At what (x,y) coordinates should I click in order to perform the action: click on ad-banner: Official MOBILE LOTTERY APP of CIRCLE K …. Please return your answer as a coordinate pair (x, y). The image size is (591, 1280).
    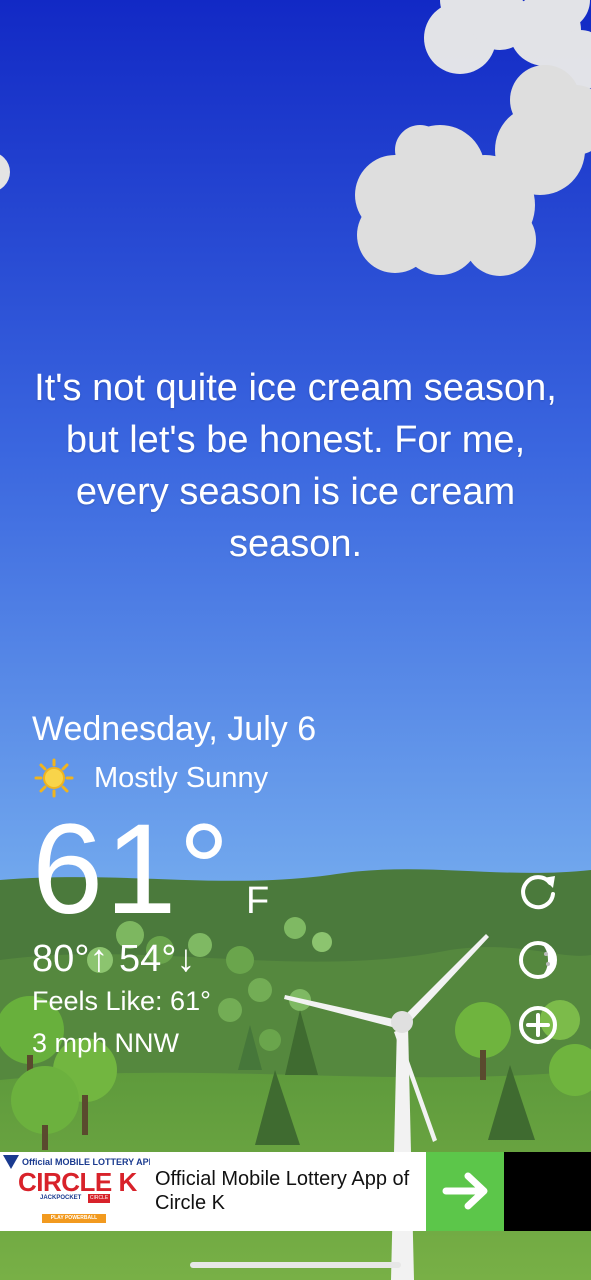
    Looking at the image, I should click on (295, 1191).